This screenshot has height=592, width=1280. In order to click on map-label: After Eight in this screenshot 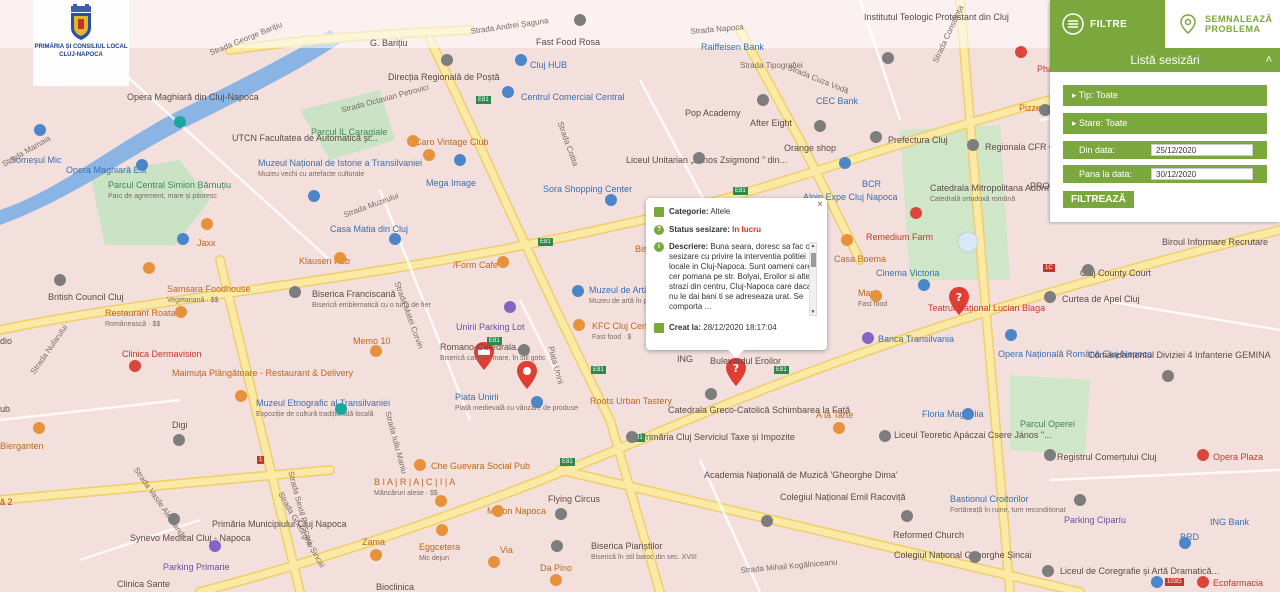, I will do `click(771, 123)`.